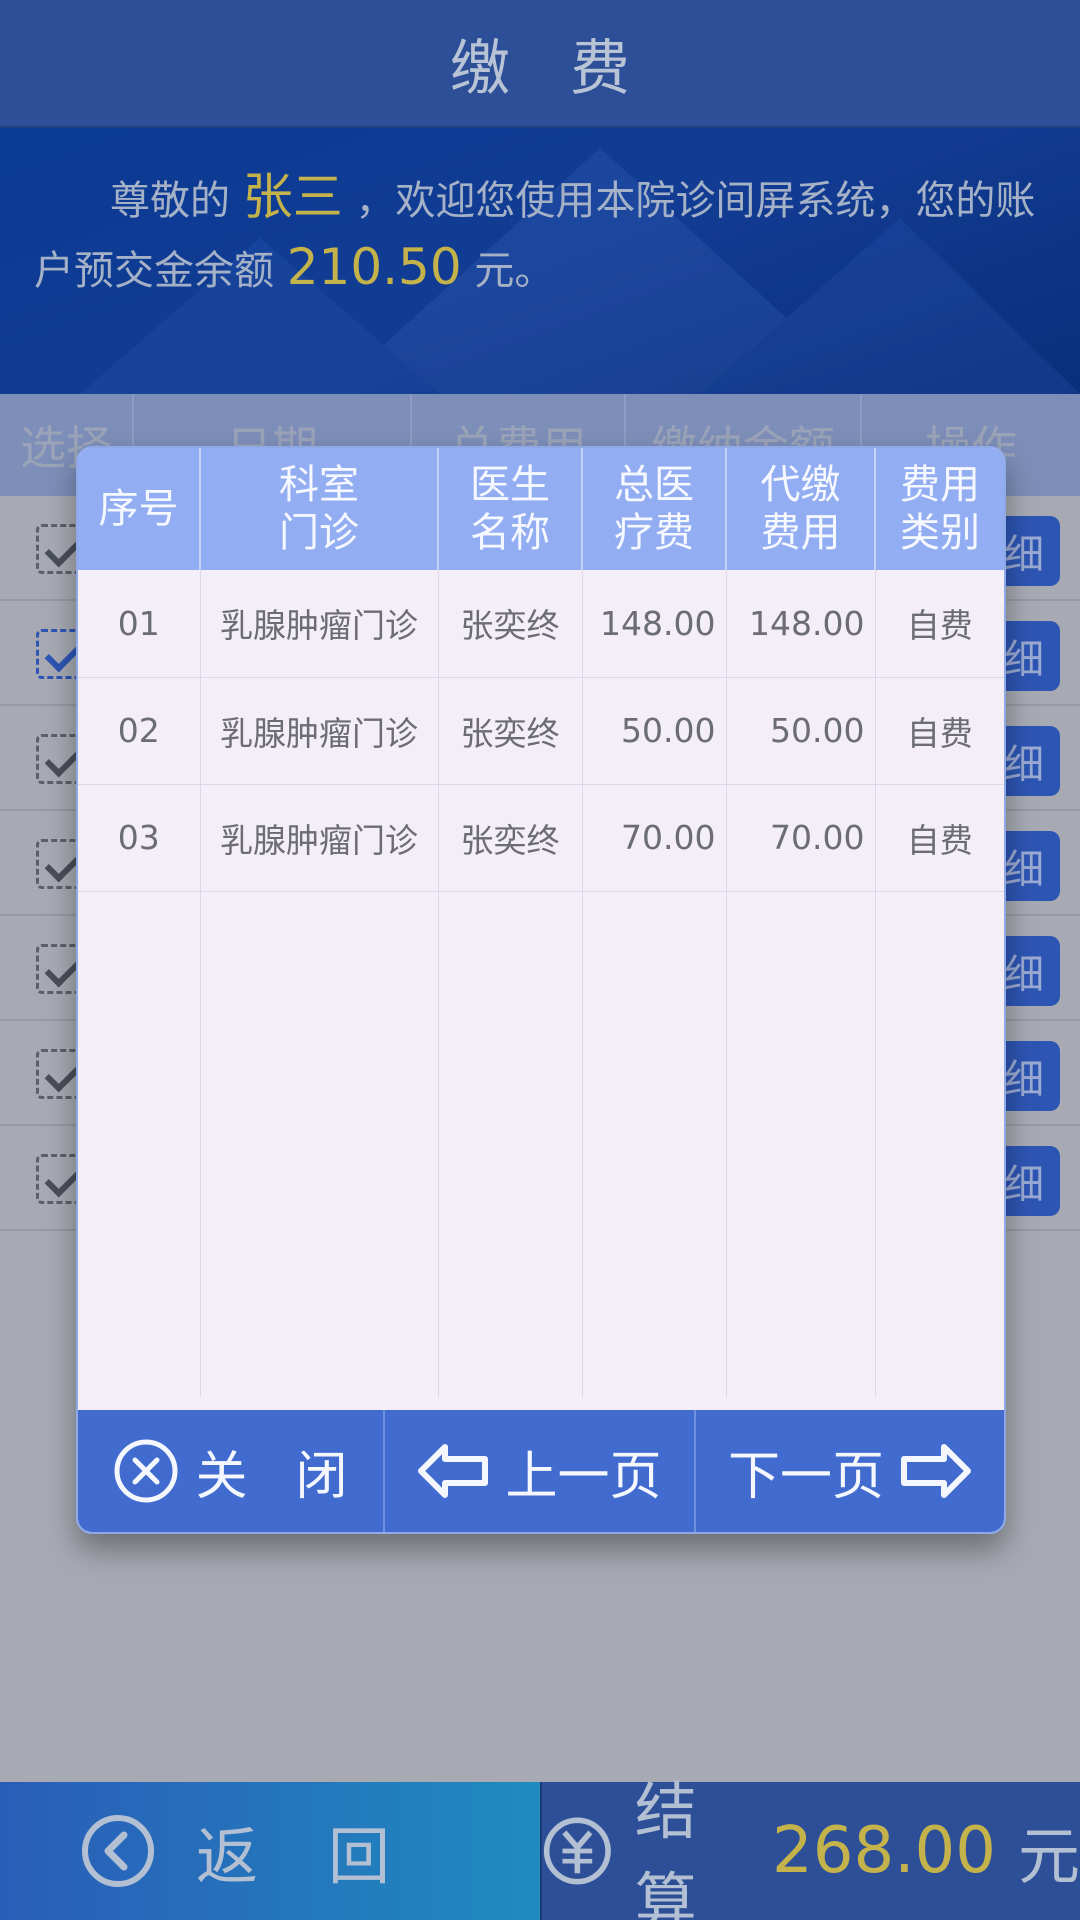  Describe the element at coordinates (801, 731) in the screenshot. I see `cell-paid-fee: 50.00` at that location.